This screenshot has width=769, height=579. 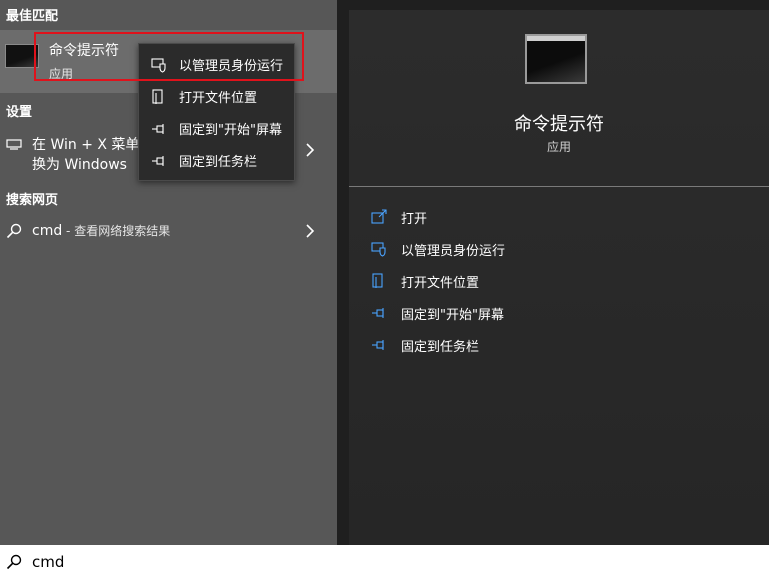 I want to click on action-open-label: 打开, so click(x=414, y=219).